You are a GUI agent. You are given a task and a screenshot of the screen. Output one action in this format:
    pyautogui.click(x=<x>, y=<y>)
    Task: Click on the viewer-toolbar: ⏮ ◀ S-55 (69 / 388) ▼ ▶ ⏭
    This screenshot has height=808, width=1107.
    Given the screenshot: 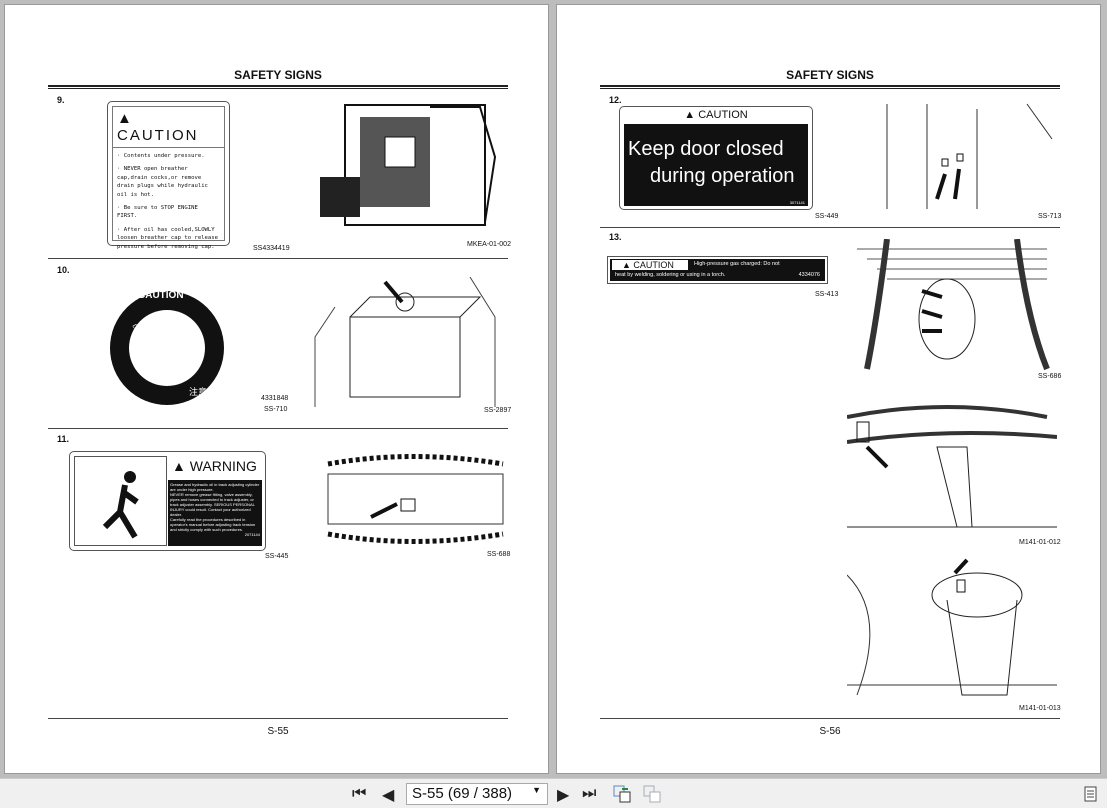 What is the action you would take?
    pyautogui.click(x=553, y=793)
    